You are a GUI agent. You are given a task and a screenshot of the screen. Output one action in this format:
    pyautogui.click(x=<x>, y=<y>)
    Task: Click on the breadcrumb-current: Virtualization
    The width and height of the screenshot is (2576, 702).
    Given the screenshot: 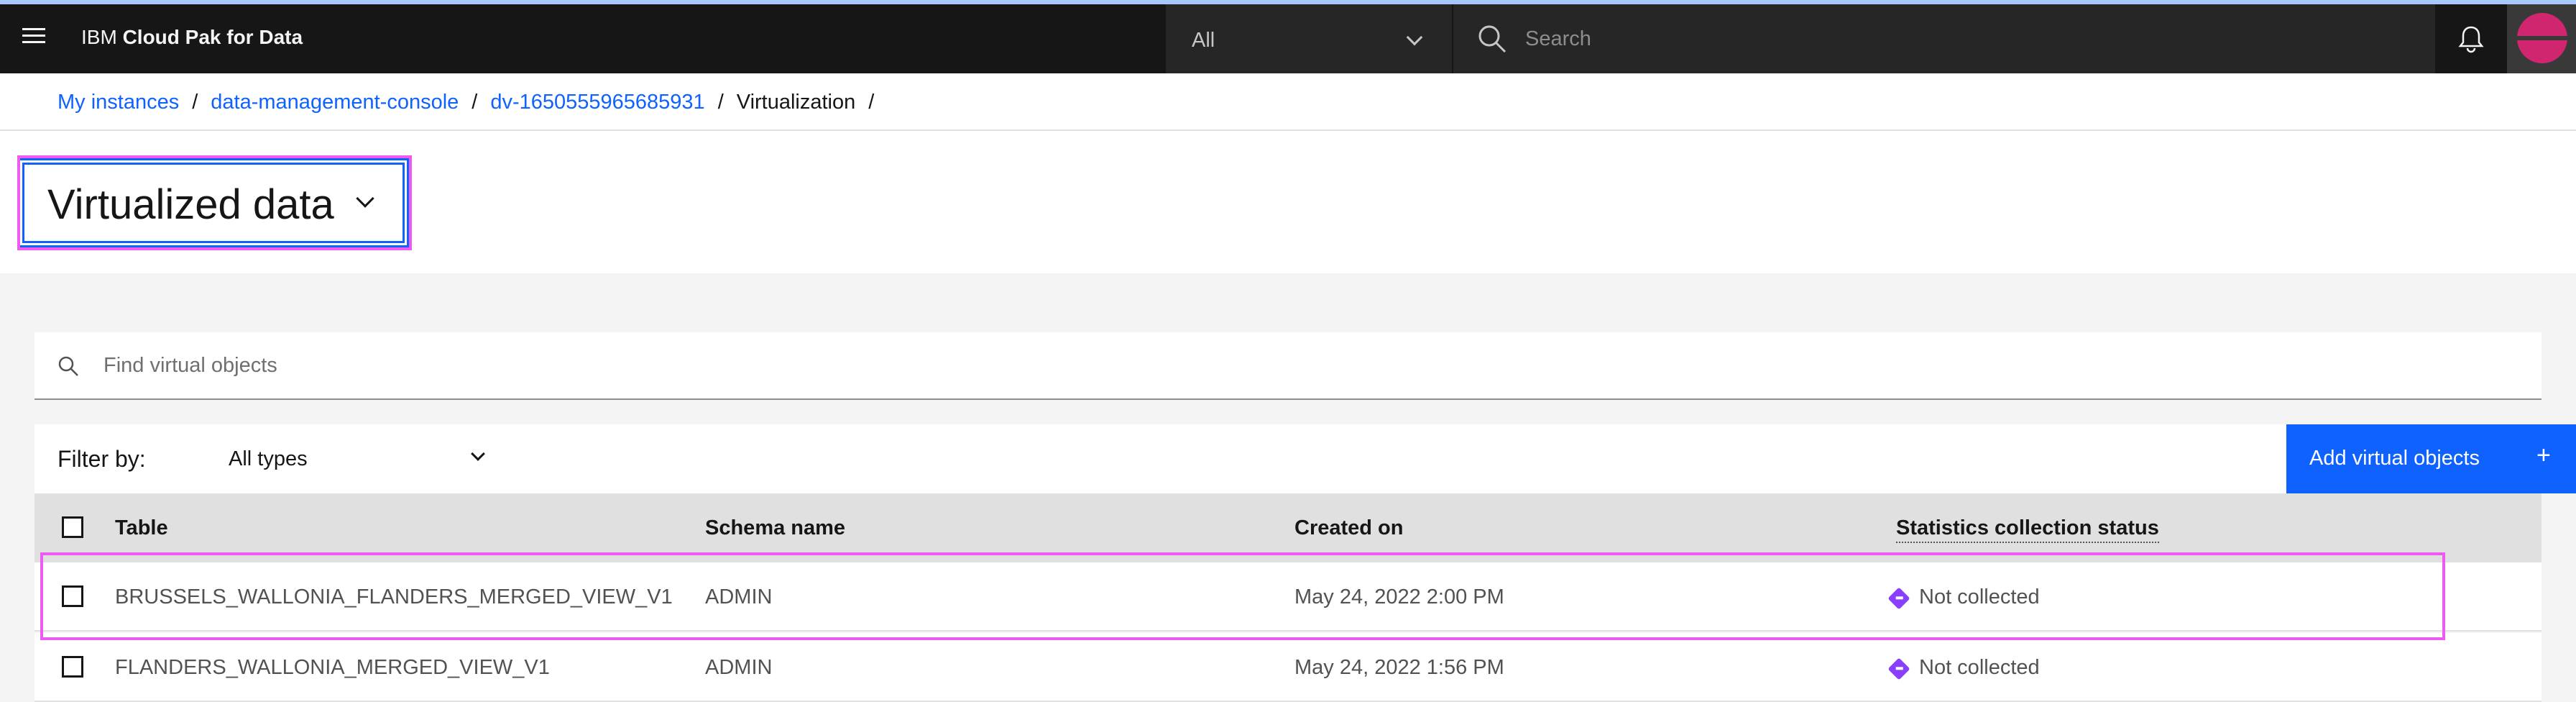 What is the action you would take?
    pyautogui.click(x=796, y=103)
    